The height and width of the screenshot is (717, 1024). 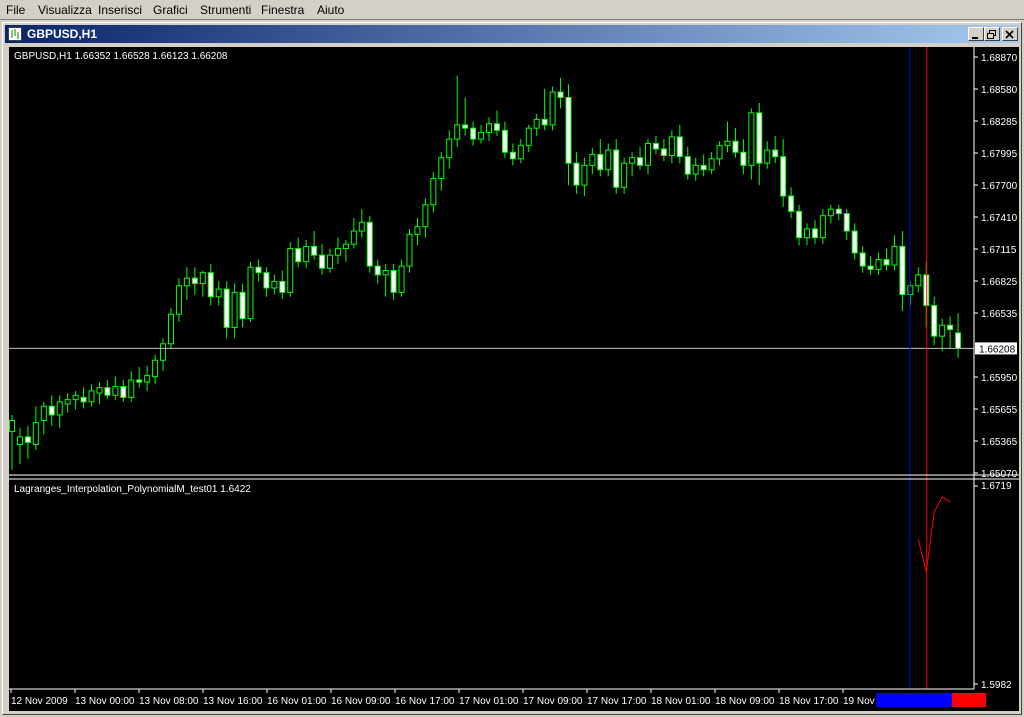 What do you see at coordinates (999, 250) in the screenshot?
I see `price-tick-label: 1.67115` at bounding box center [999, 250].